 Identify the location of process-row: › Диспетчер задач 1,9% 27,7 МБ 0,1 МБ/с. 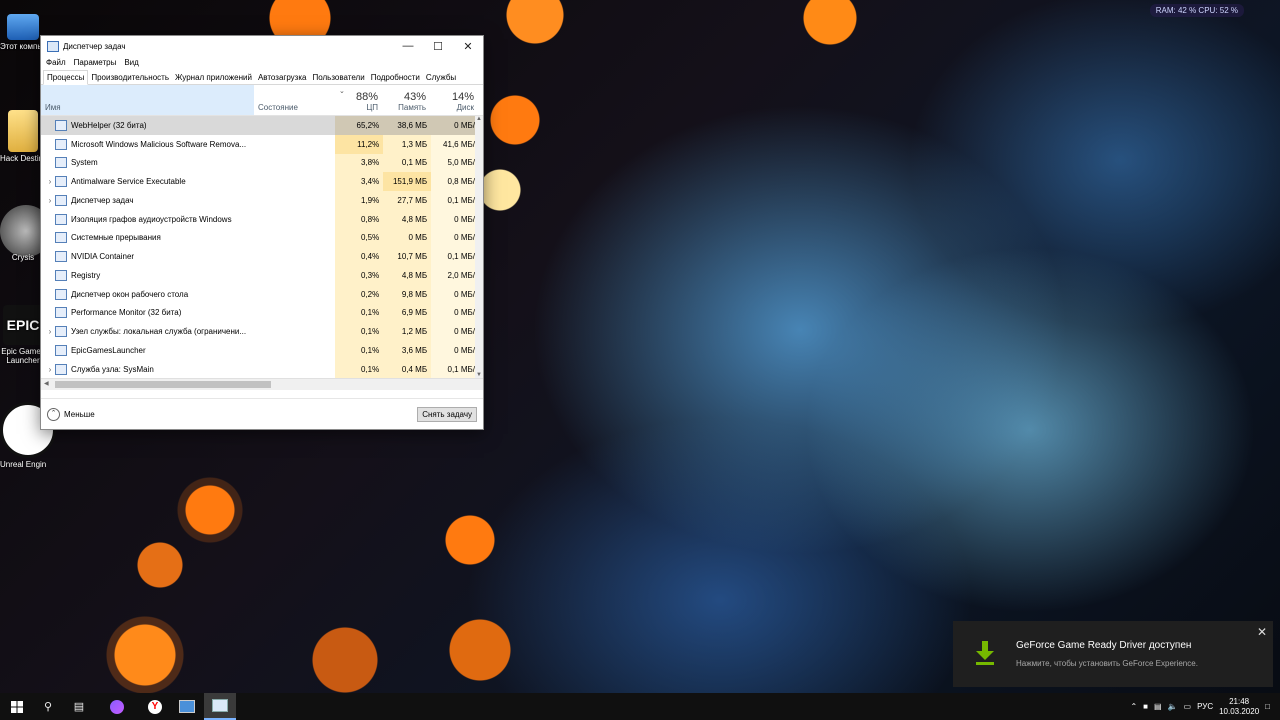
(262, 200).